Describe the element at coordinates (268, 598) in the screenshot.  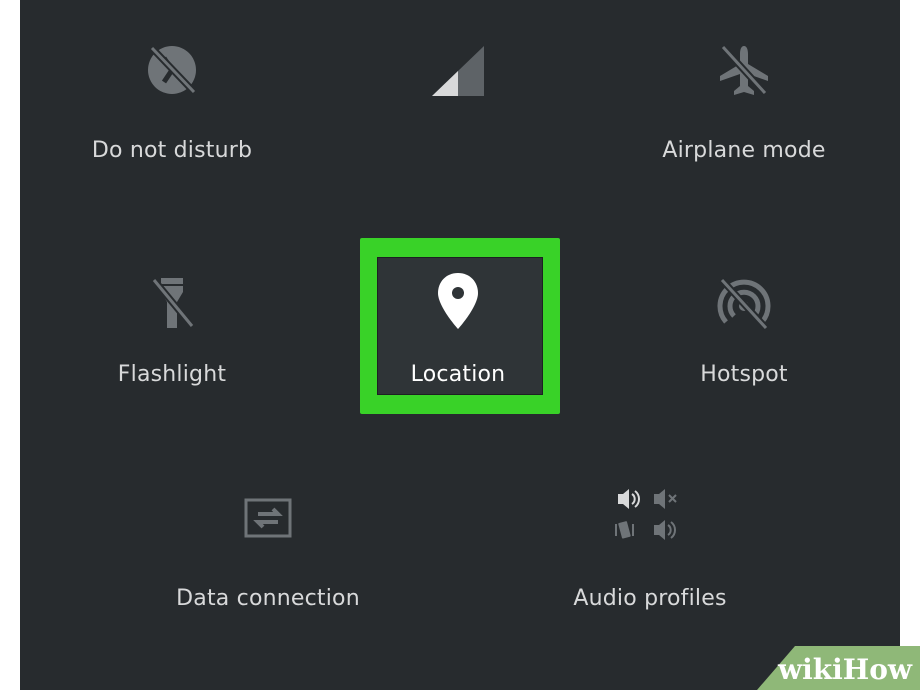
I see `data-connection-label: Data connection` at that location.